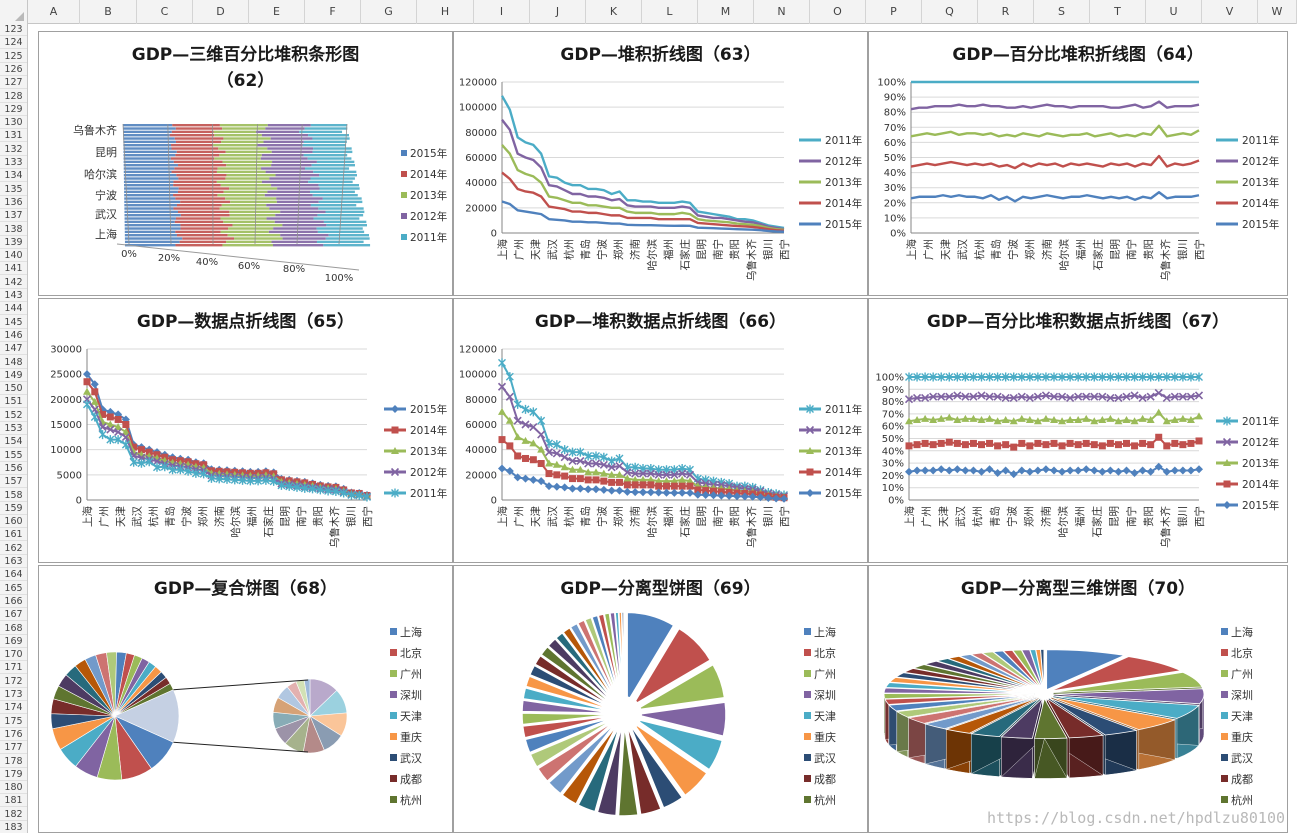 The height and width of the screenshot is (833, 1297). What do you see at coordinates (13, 83) in the screenshot?
I see `row-header-127: 127` at bounding box center [13, 83].